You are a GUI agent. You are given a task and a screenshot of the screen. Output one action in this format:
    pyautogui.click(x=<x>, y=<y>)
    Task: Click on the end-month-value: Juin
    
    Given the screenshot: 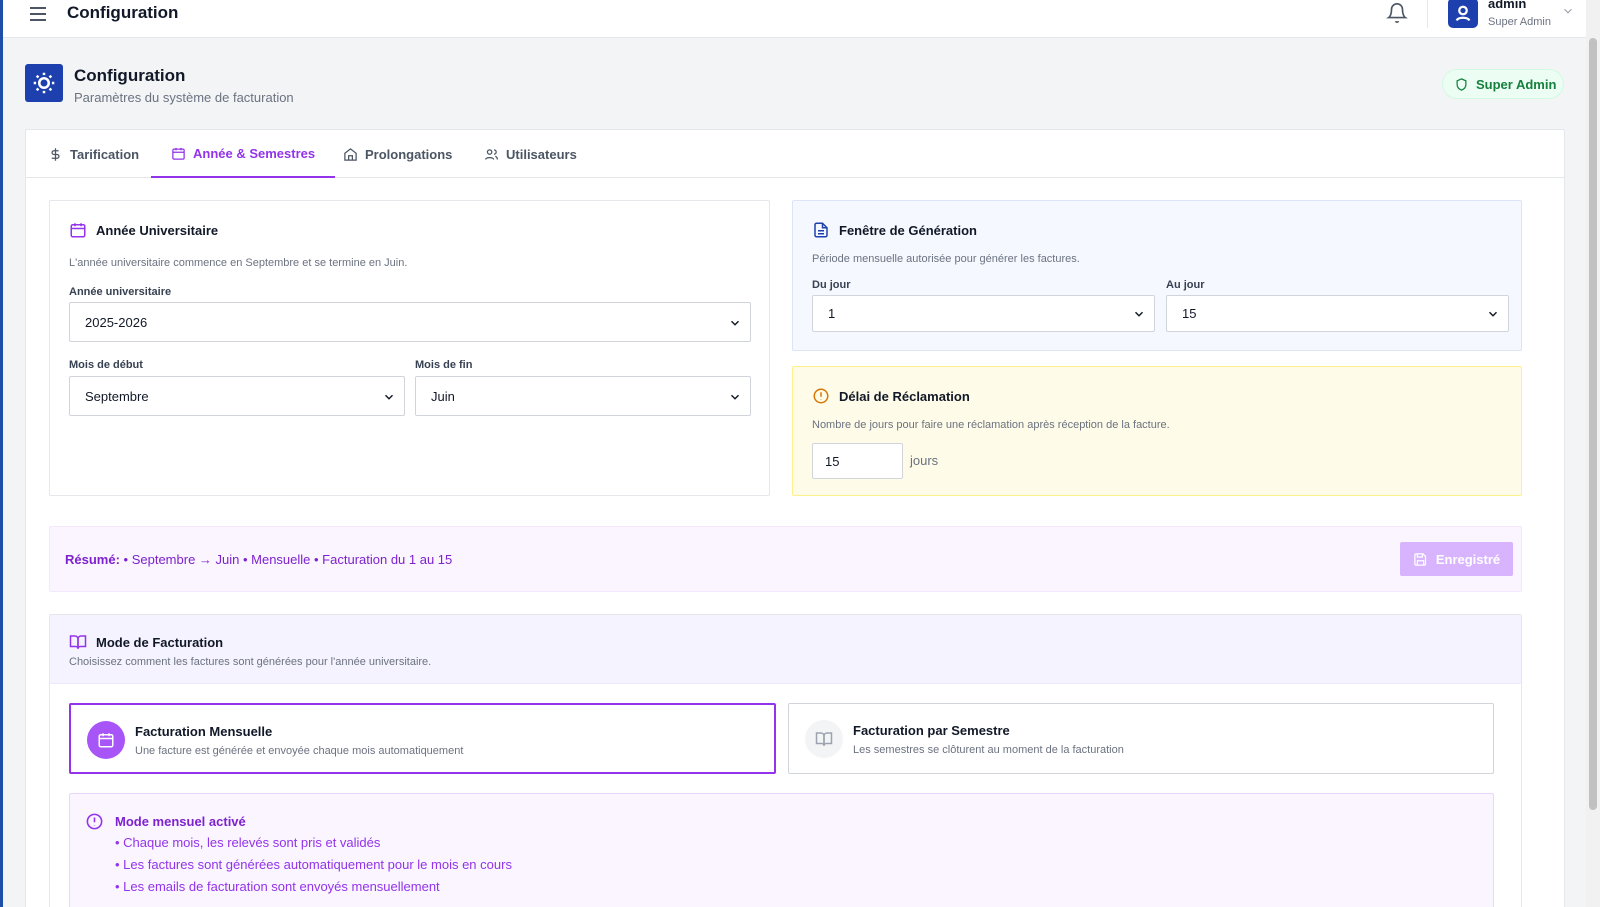 What is the action you would take?
    pyautogui.click(x=443, y=396)
    